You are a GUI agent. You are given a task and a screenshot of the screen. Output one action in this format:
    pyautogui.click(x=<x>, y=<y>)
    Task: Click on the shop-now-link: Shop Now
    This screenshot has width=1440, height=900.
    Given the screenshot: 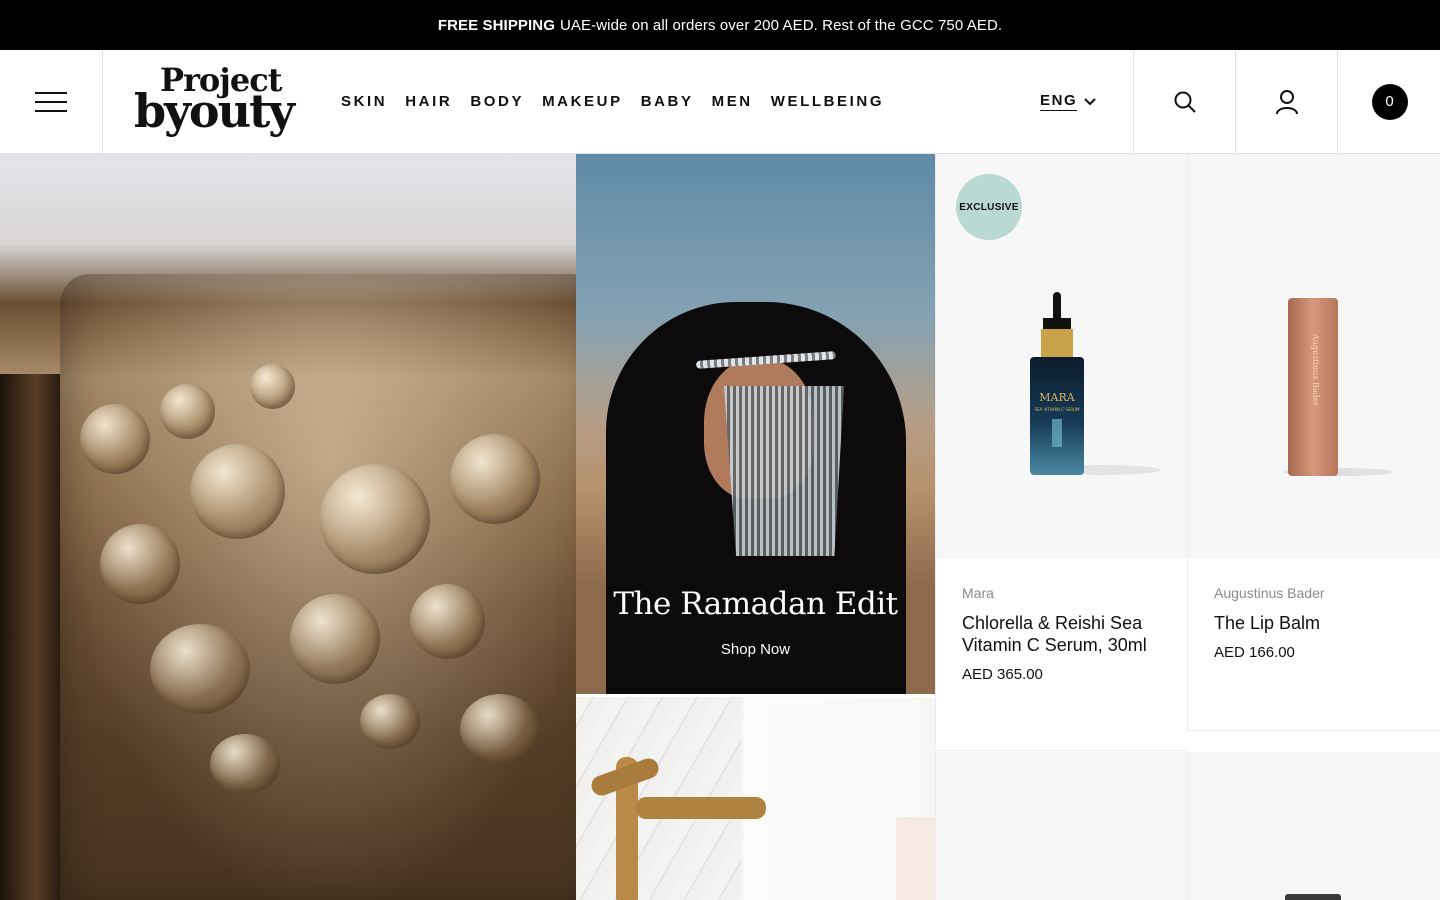 What is the action you would take?
    pyautogui.click(x=755, y=649)
    